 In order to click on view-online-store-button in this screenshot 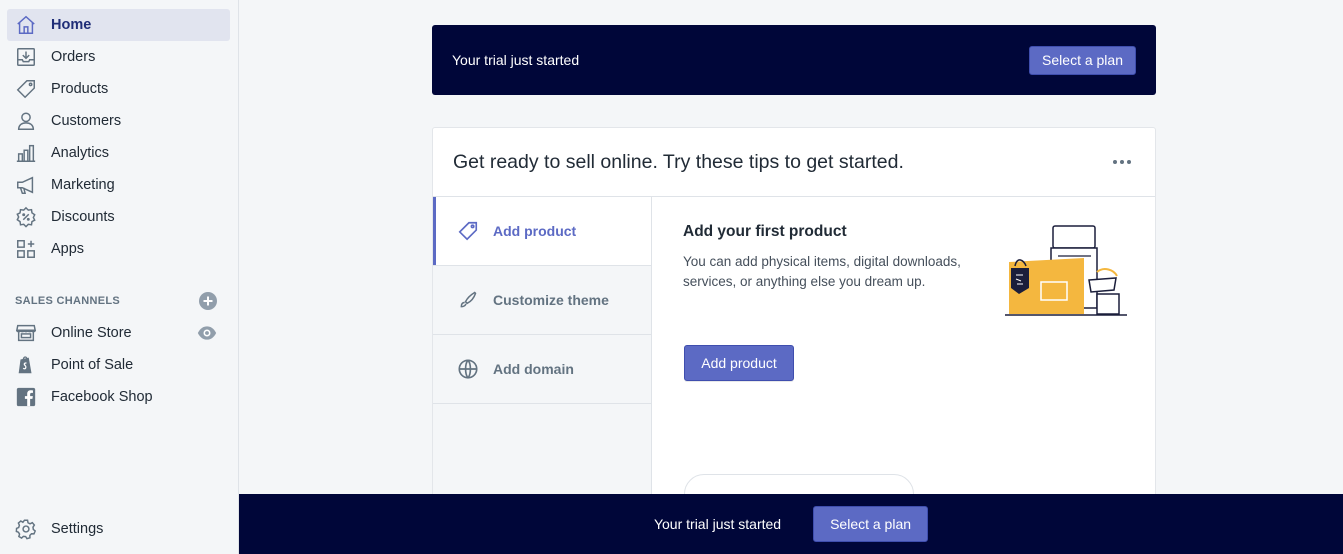, I will do `click(207, 333)`.